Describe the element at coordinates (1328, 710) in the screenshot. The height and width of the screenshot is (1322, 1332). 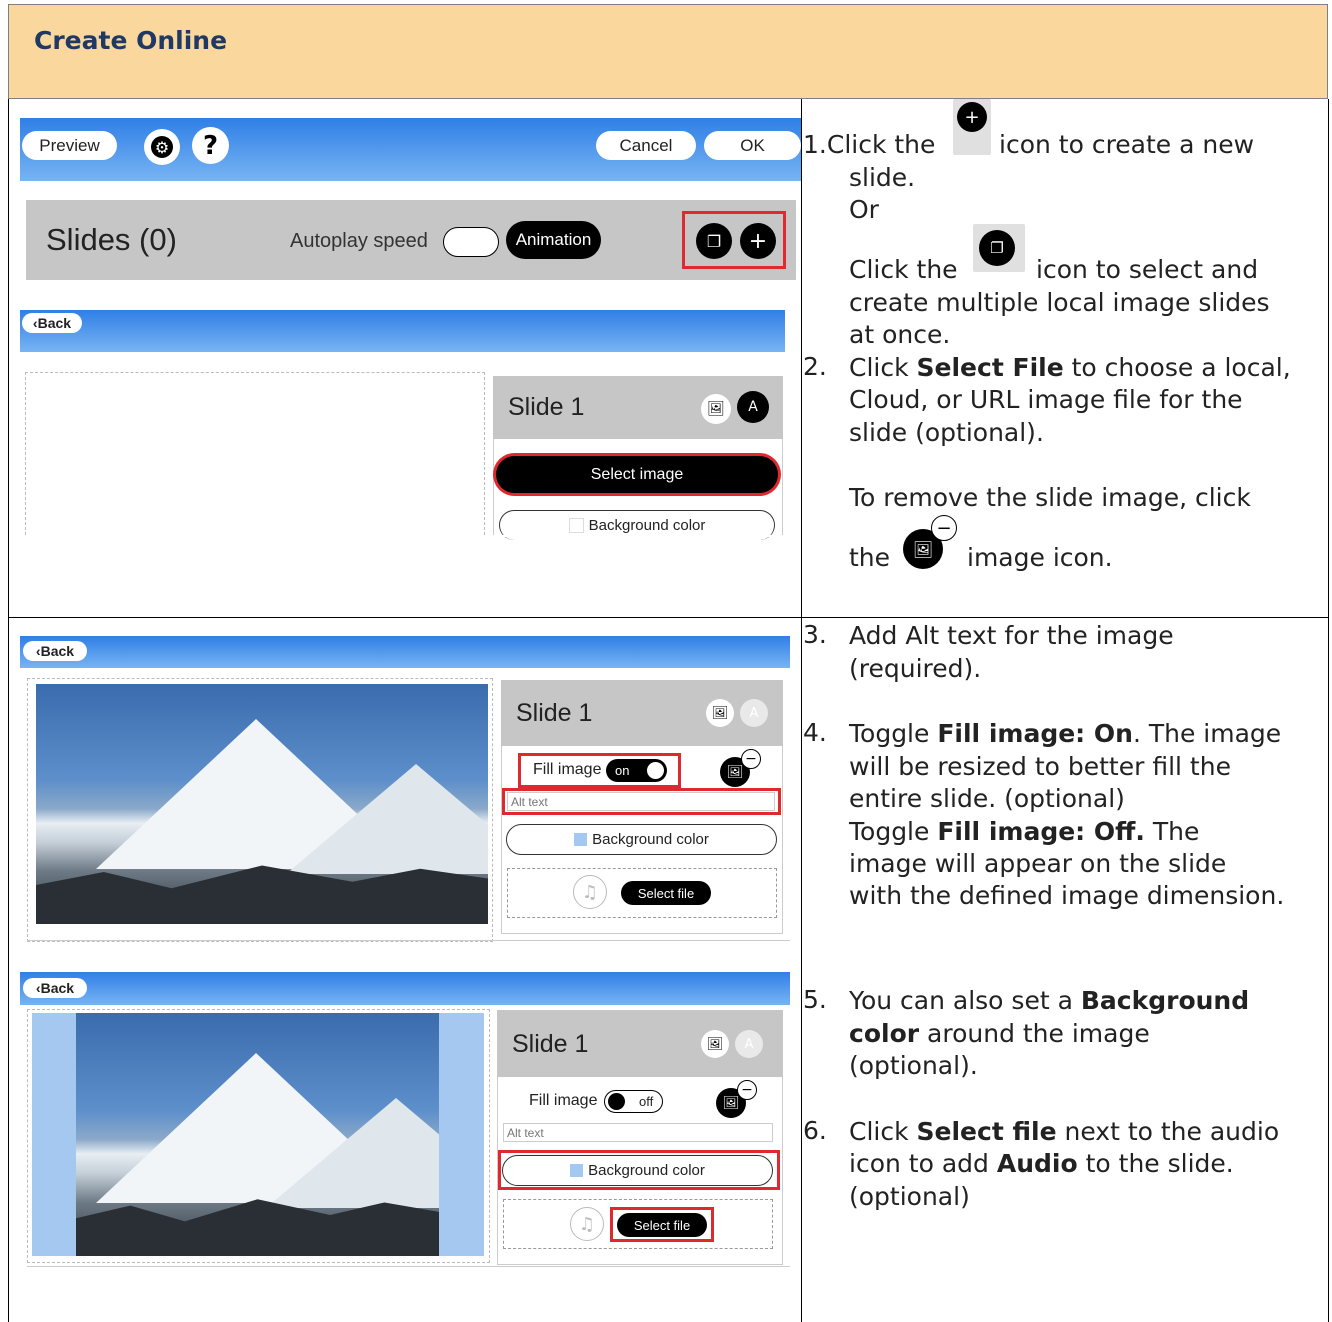
I see `table-border-right` at that location.